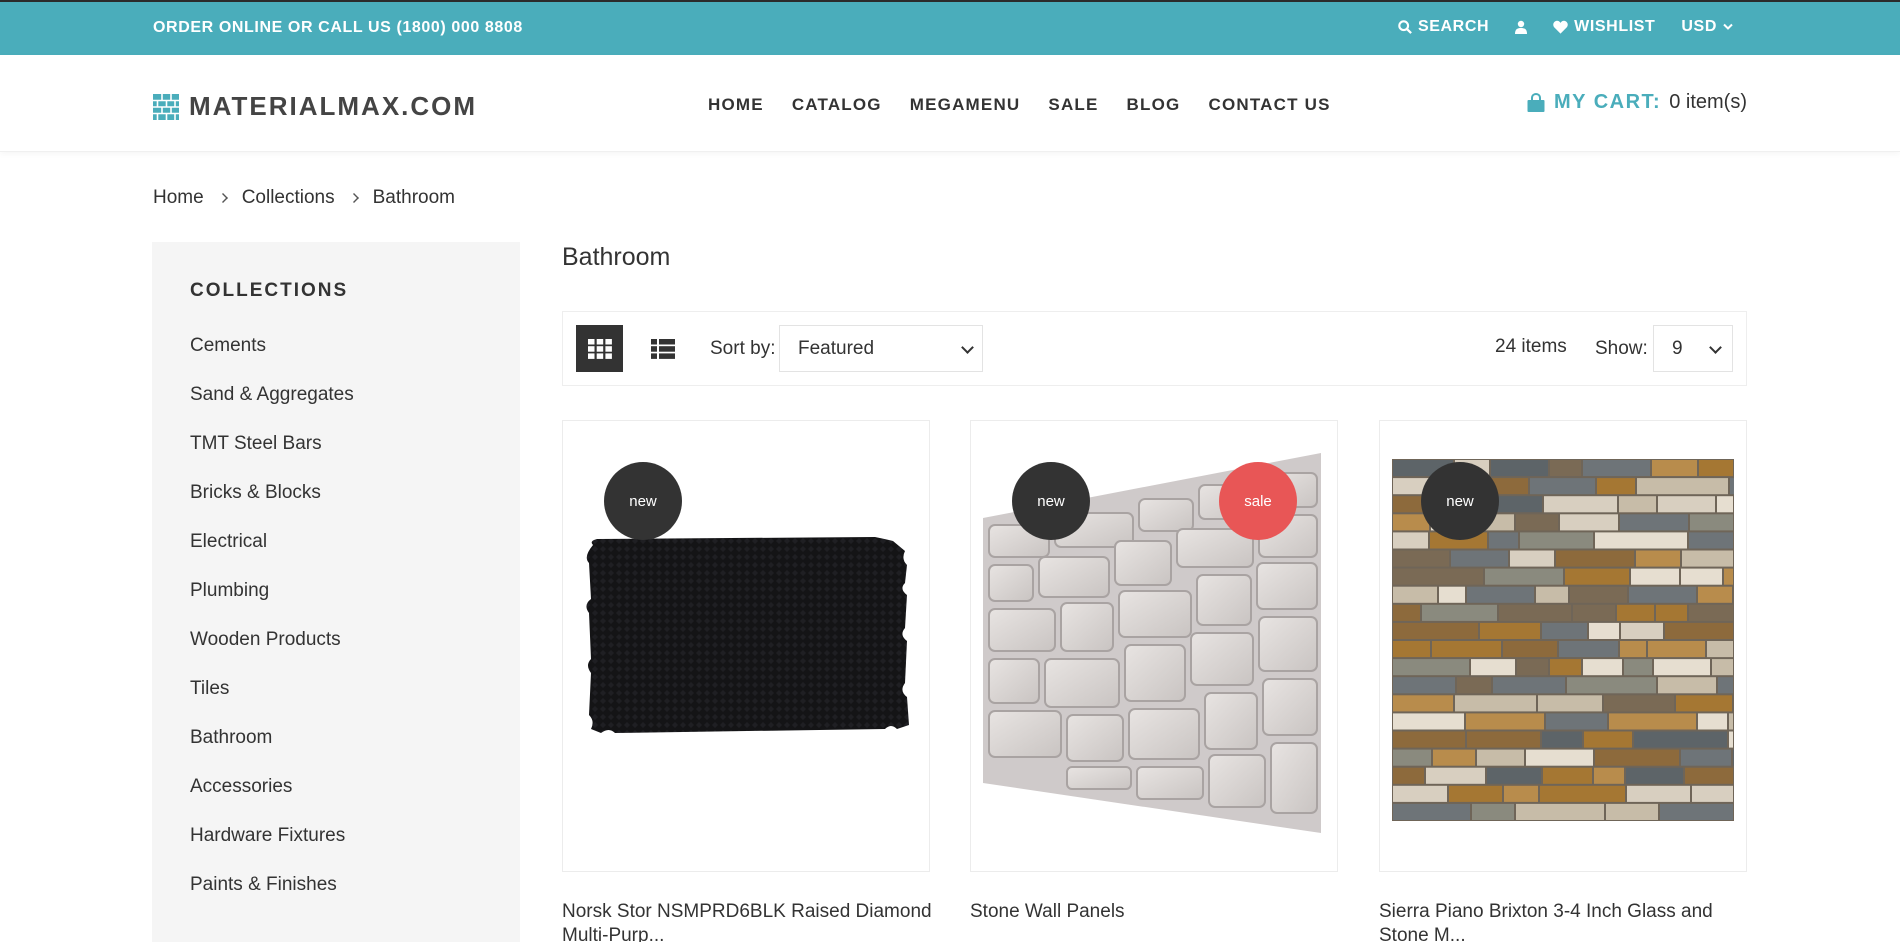 This screenshot has width=1900, height=942. I want to click on items-count: 24 items, so click(1531, 346).